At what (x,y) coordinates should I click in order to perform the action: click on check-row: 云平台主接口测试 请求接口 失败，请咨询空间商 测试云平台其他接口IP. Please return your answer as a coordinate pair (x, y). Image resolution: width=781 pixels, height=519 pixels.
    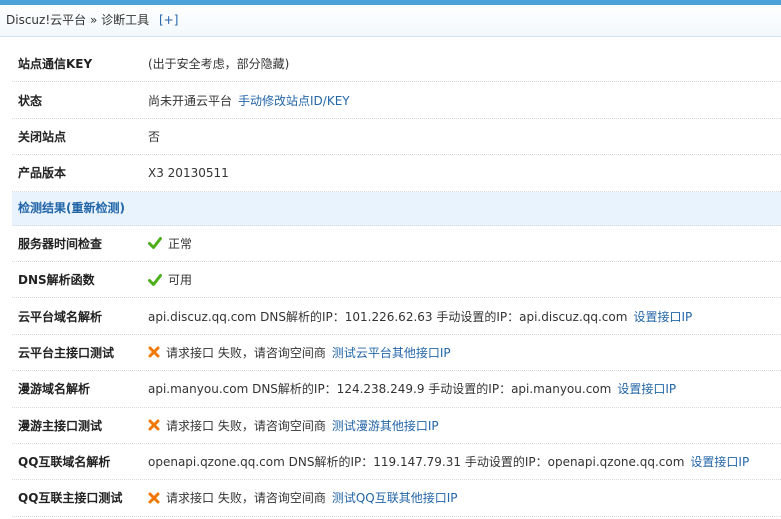
    Looking at the image, I should click on (396, 353).